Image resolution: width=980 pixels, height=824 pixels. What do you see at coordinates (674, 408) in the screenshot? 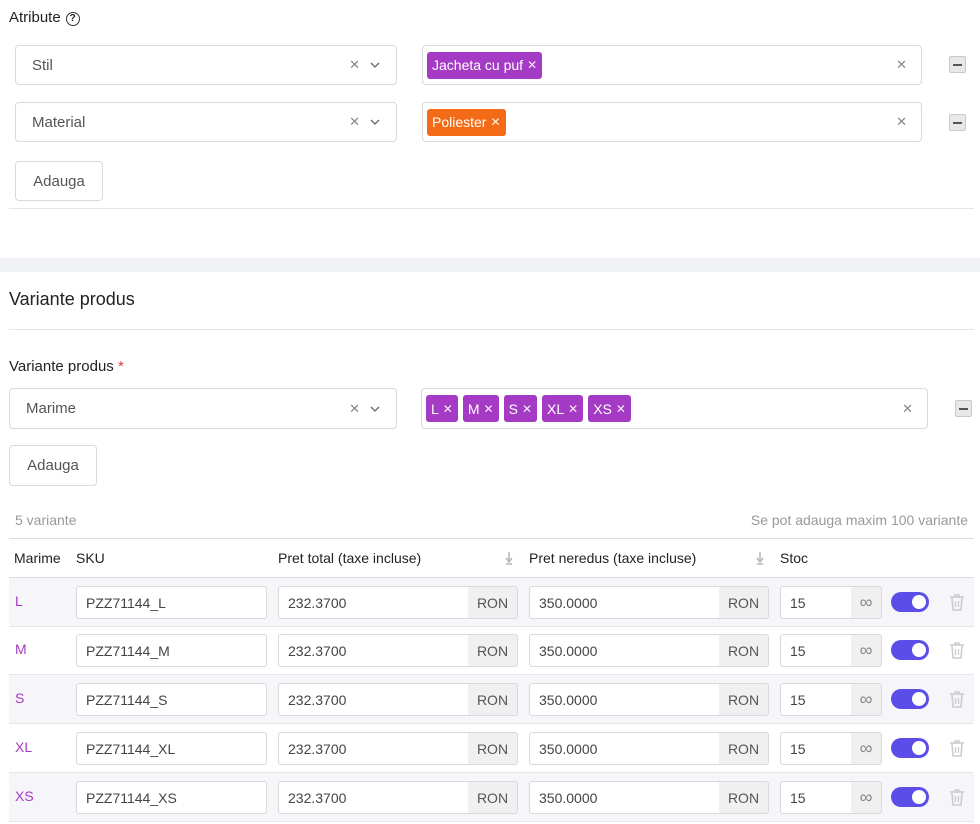
I see `variant-values-marime: L ✕ M ✕ S ✕ XL ✕ XS ✕ ✕` at bounding box center [674, 408].